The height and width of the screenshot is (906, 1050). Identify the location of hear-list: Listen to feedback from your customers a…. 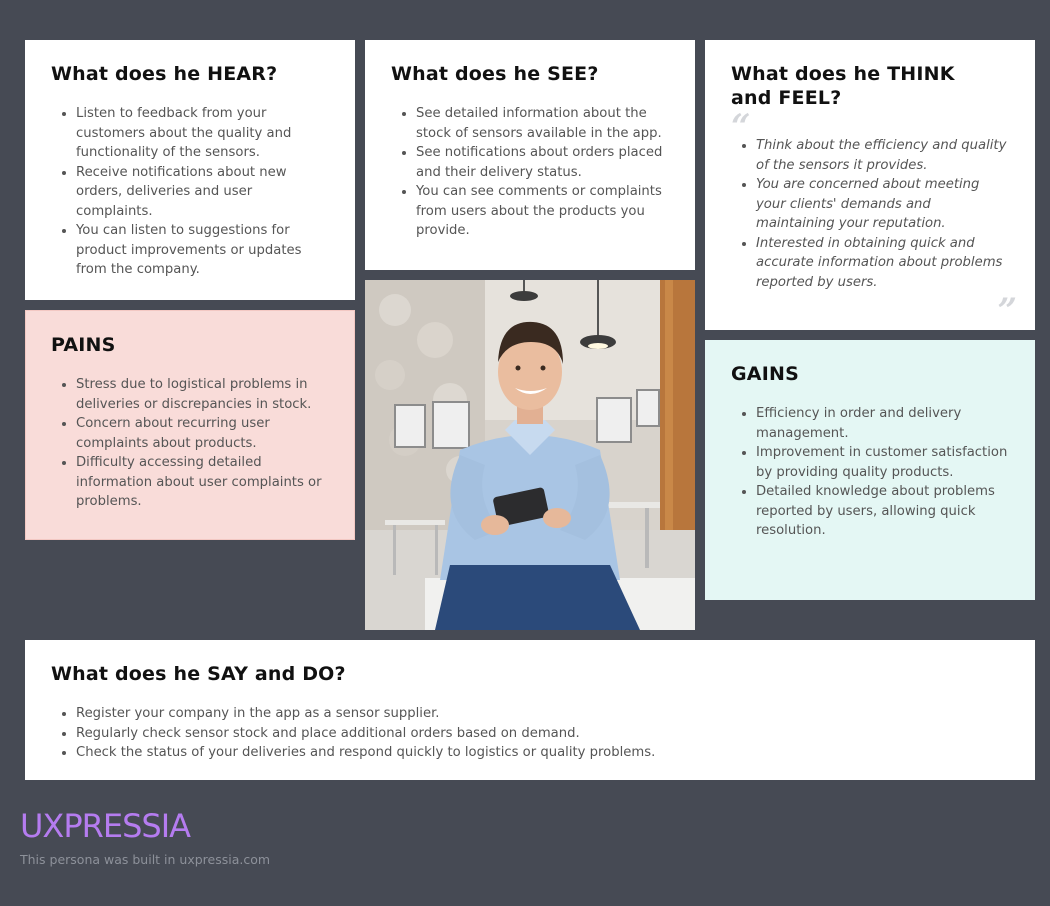
(190, 192).